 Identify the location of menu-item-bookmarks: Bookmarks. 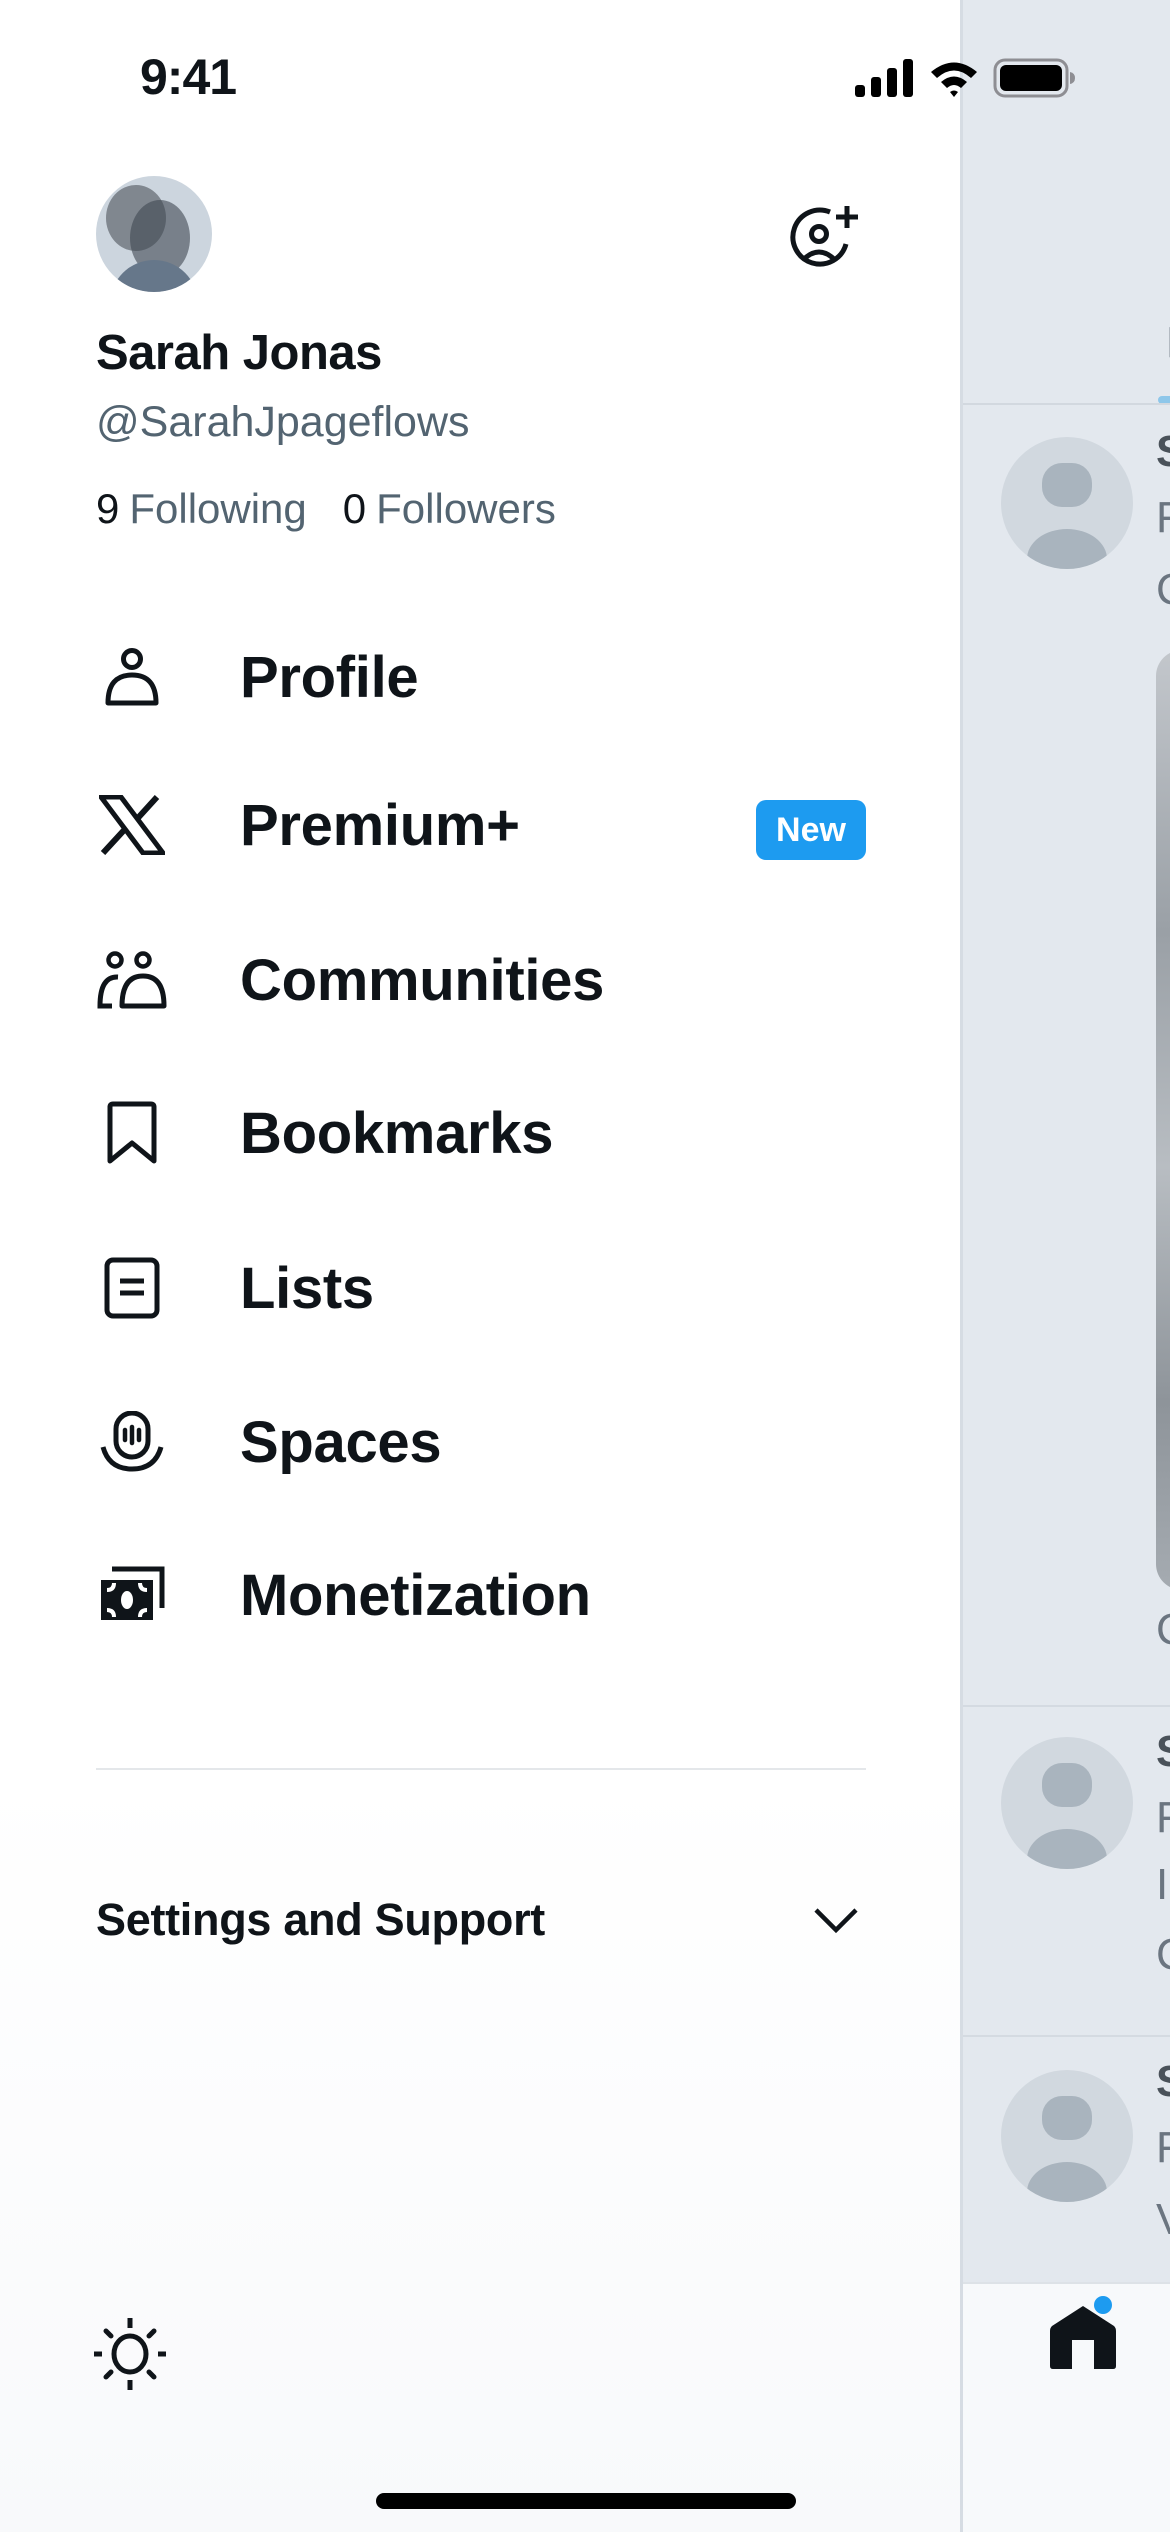
(481, 1133).